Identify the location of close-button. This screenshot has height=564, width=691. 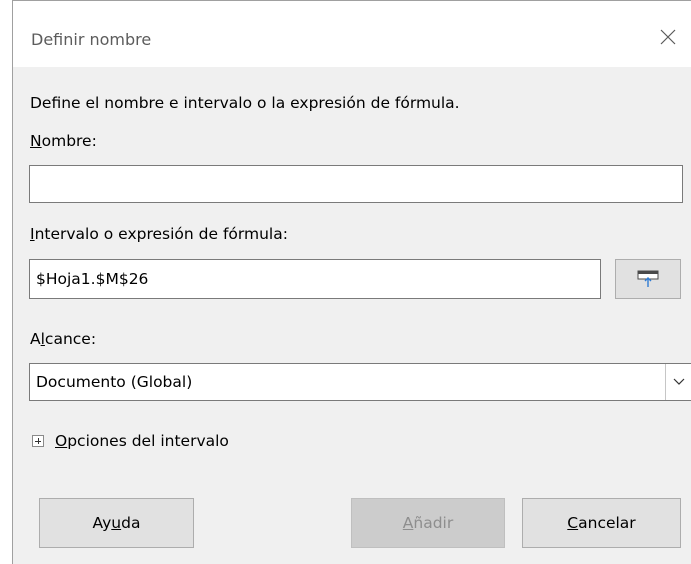
(668, 37).